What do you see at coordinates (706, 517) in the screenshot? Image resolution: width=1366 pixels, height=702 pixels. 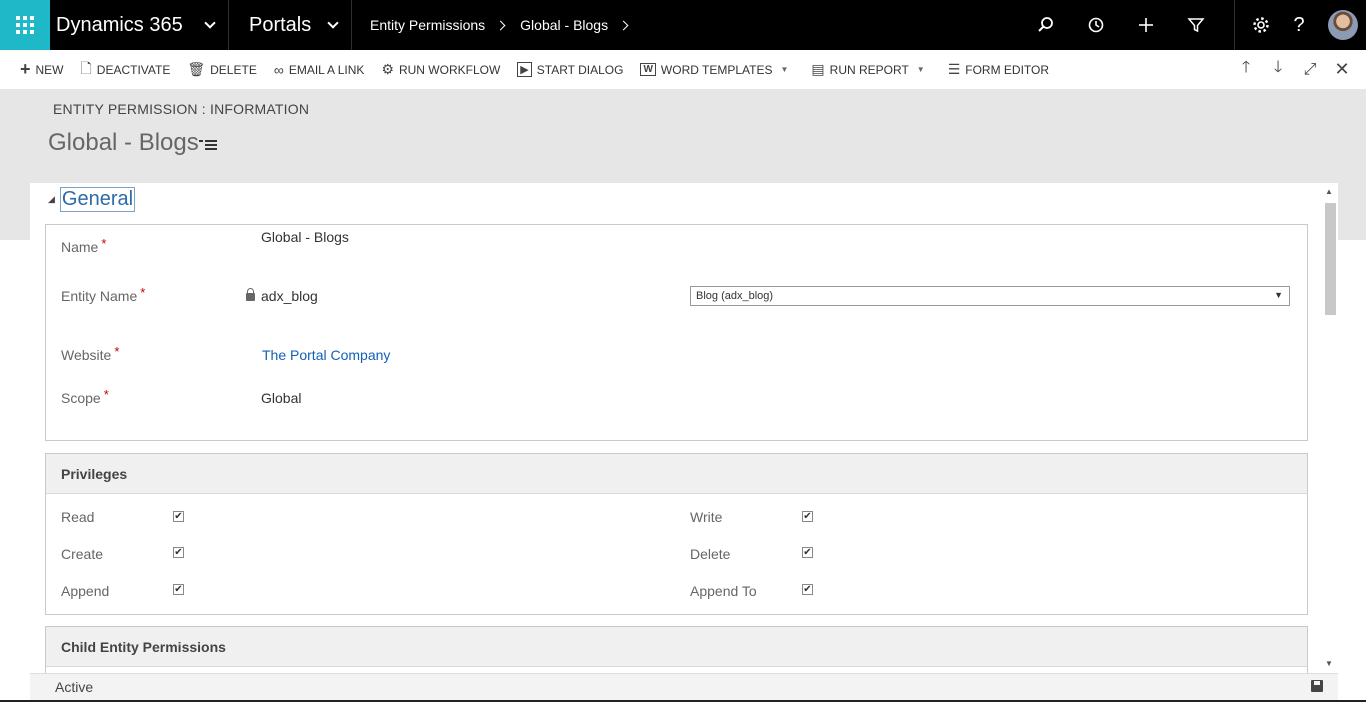 I see `write-label: Write` at bounding box center [706, 517].